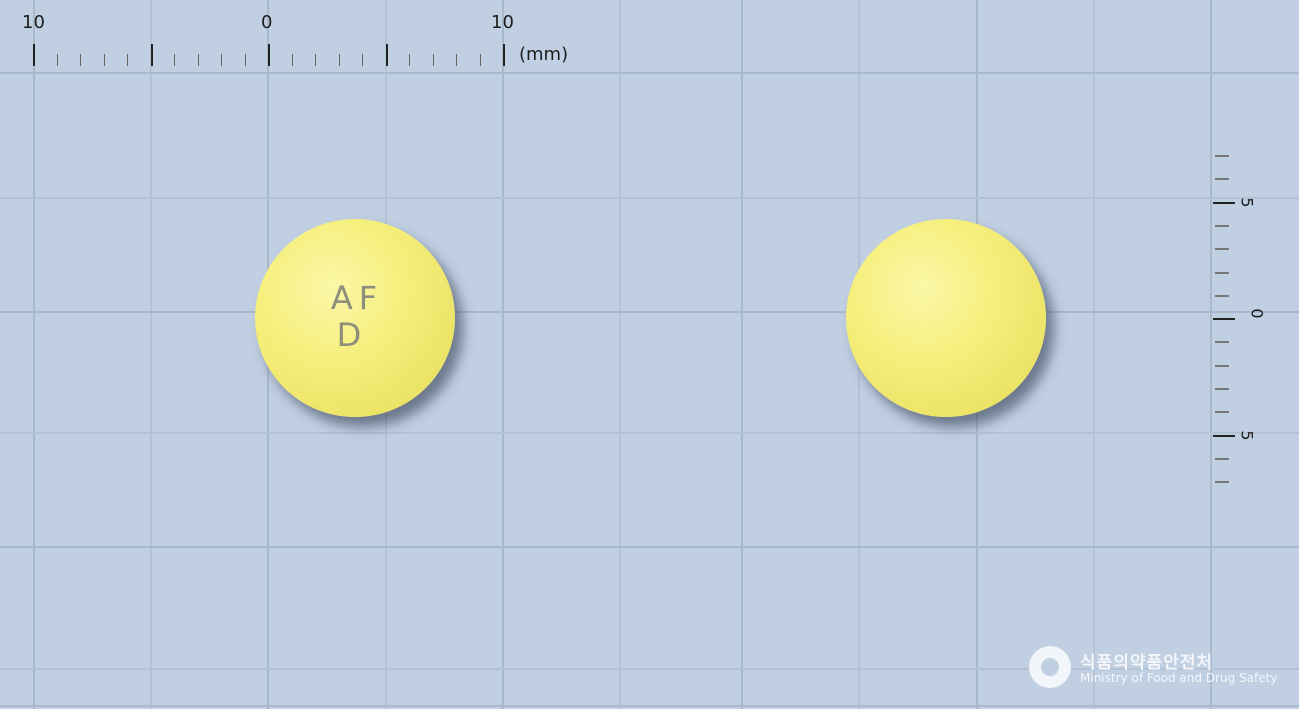 The image size is (1299, 709). Describe the element at coordinates (1179, 678) in the screenshot. I see `agency-name-english: Ministry of Food and Drug Safety` at that location.